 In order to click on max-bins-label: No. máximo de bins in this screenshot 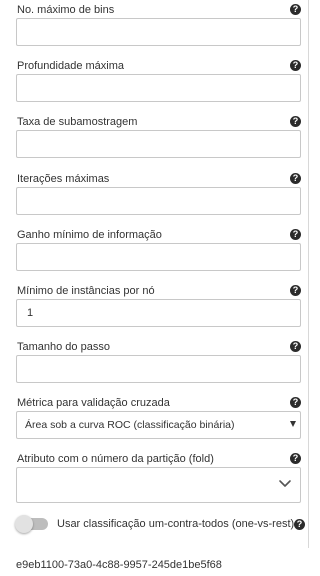, I will do `click(66, 10)`.